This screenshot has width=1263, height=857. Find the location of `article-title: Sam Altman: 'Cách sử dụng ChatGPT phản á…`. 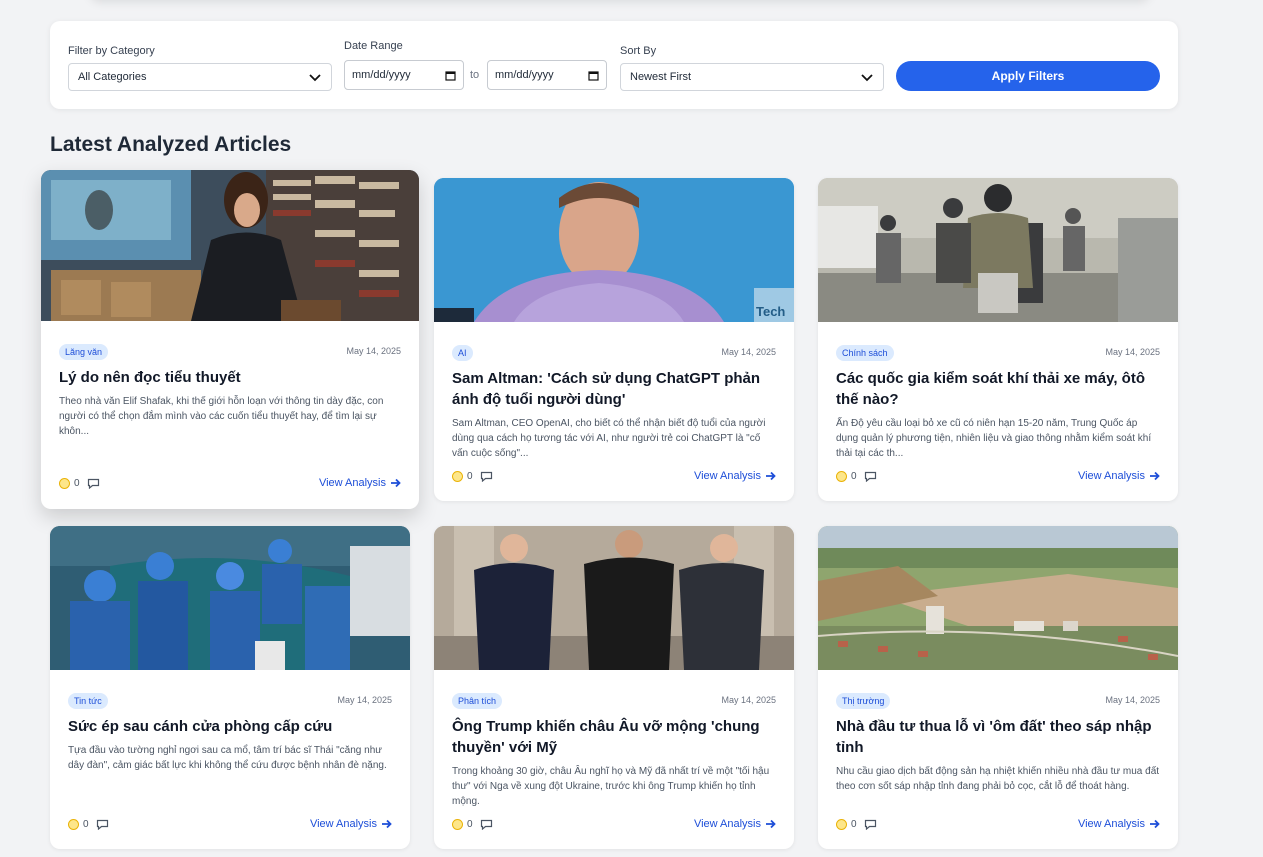

article-title: Sam Altman: 'Cách sử dụng ChatGPT phản á… is located at coordinates (614, 389).